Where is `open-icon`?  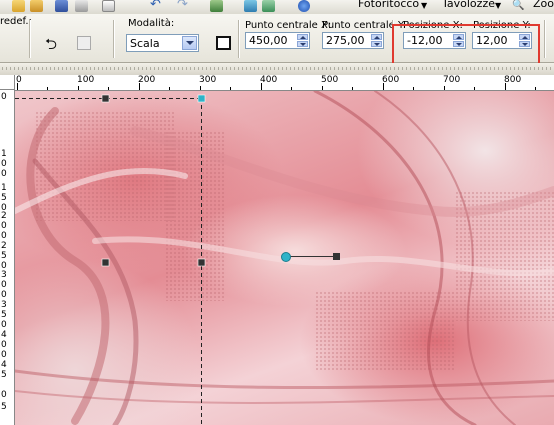 open-icon is located at coordinates (36, 6).